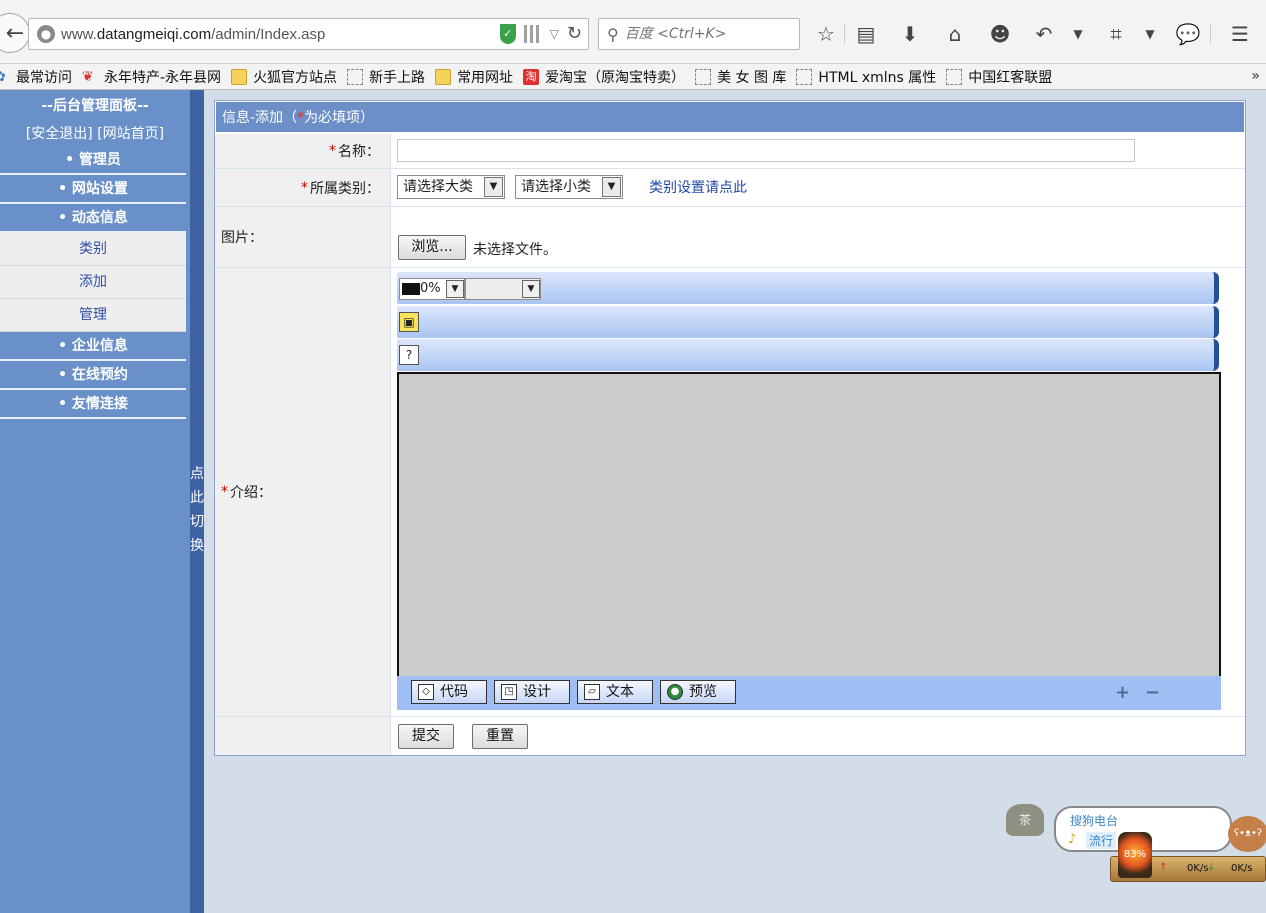 Image resolution: width=1266 pixels, height=913 pixels. I want to click on category-label: * 所属类别：, so click(303, 187).